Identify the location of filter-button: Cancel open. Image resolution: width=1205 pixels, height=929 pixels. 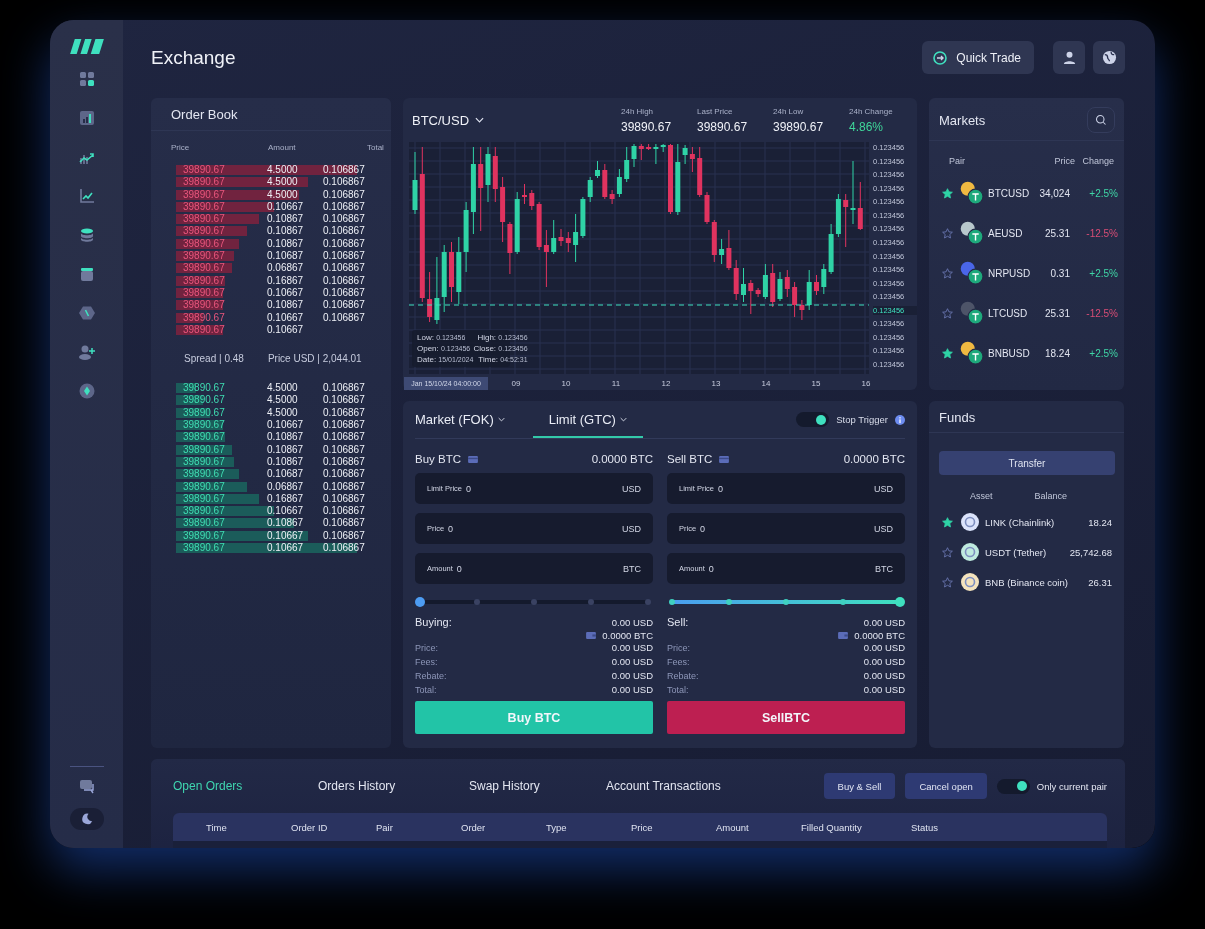
(946, 786).